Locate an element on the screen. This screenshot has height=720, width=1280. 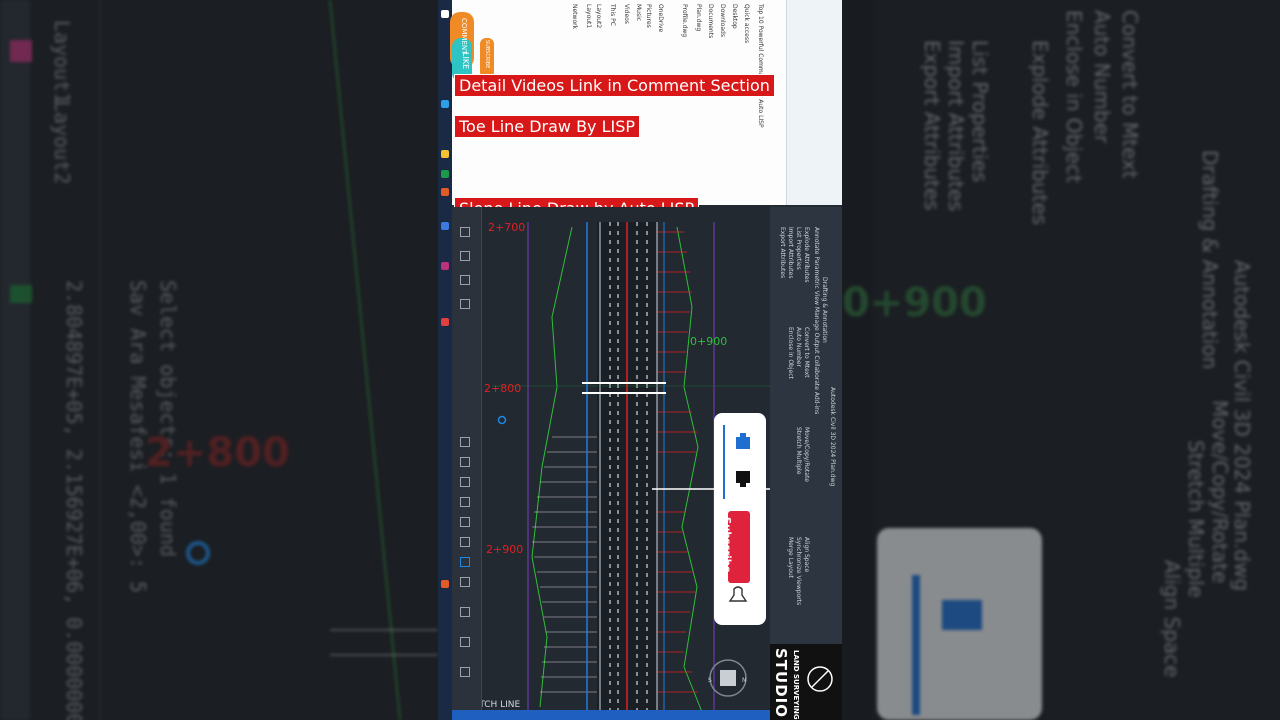
explorer-layout1: Layout1 is located at coordinates (588, 16).